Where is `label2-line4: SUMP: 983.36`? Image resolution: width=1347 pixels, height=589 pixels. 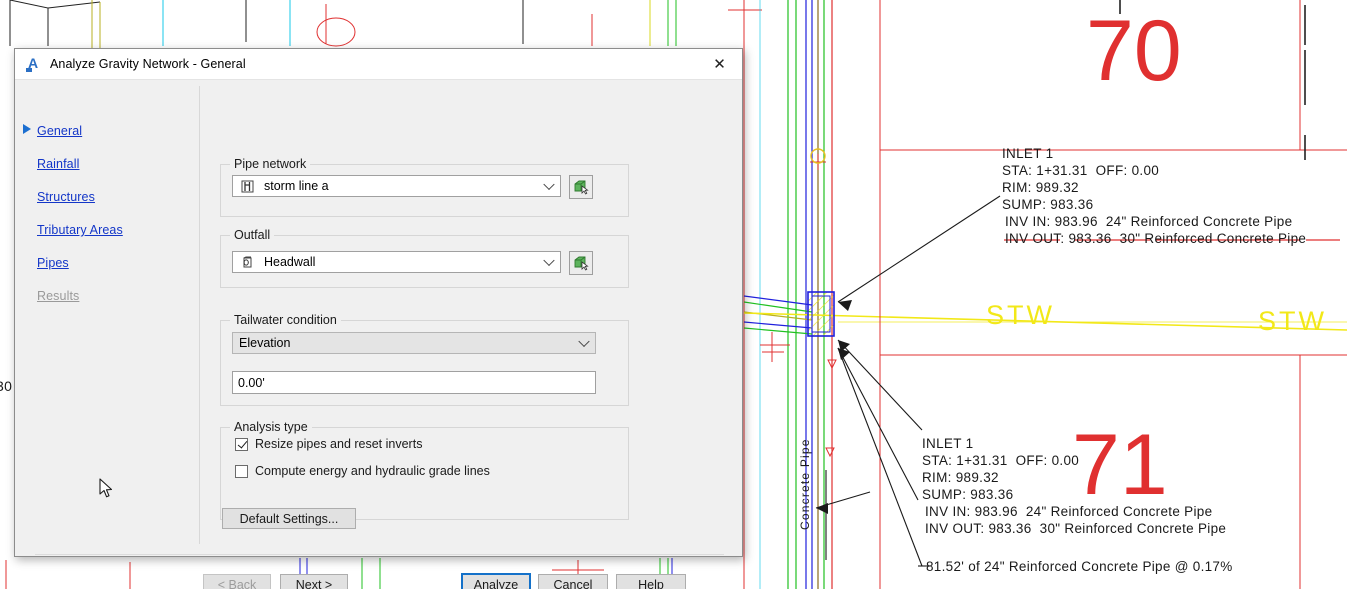 label2-line4: SUMP: 983.36 is located at coordinates (968, 494).